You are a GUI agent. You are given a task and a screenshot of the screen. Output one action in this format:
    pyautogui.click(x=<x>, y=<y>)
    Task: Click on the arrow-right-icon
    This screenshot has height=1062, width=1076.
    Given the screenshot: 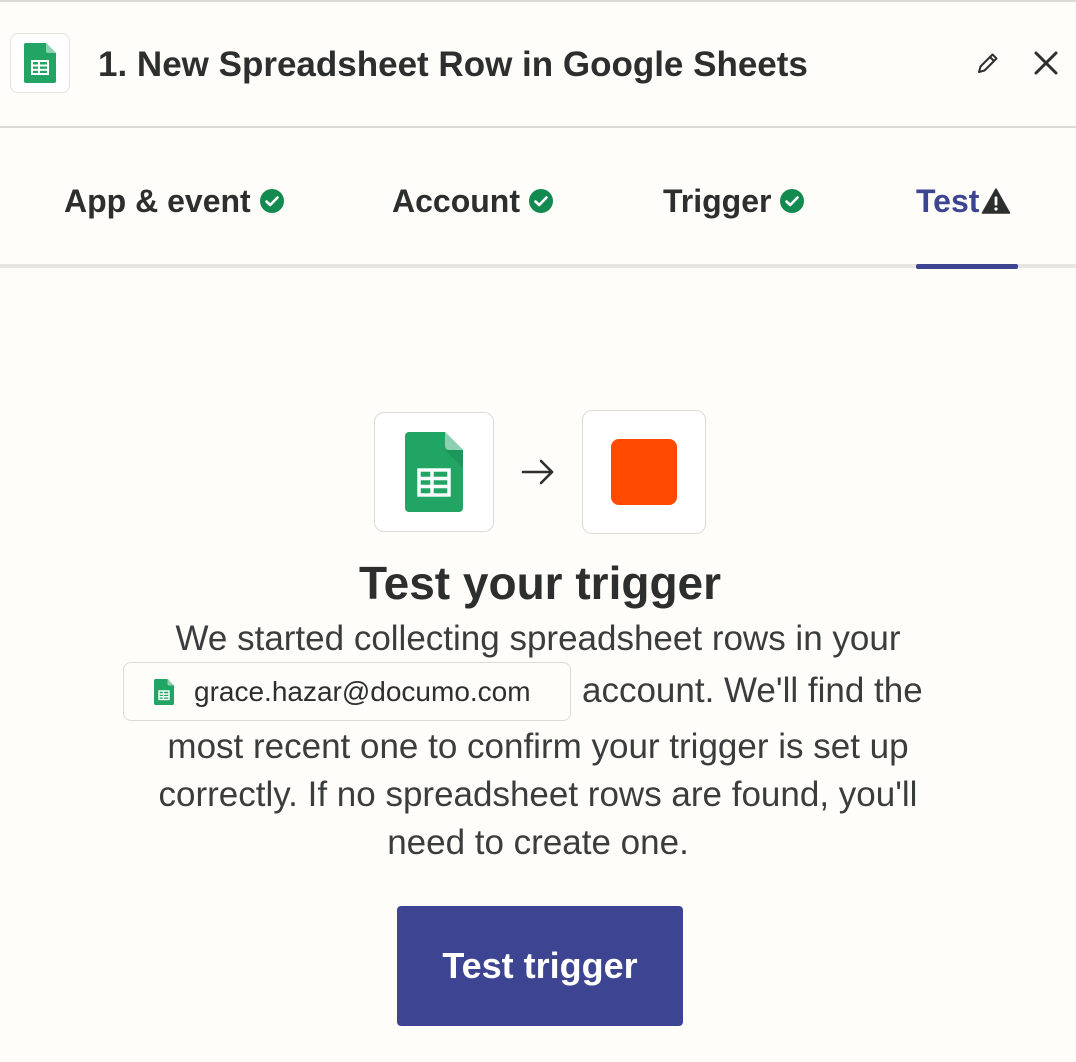 What is the action you would take?
    pyautogui.click(x=538, y=472)
    